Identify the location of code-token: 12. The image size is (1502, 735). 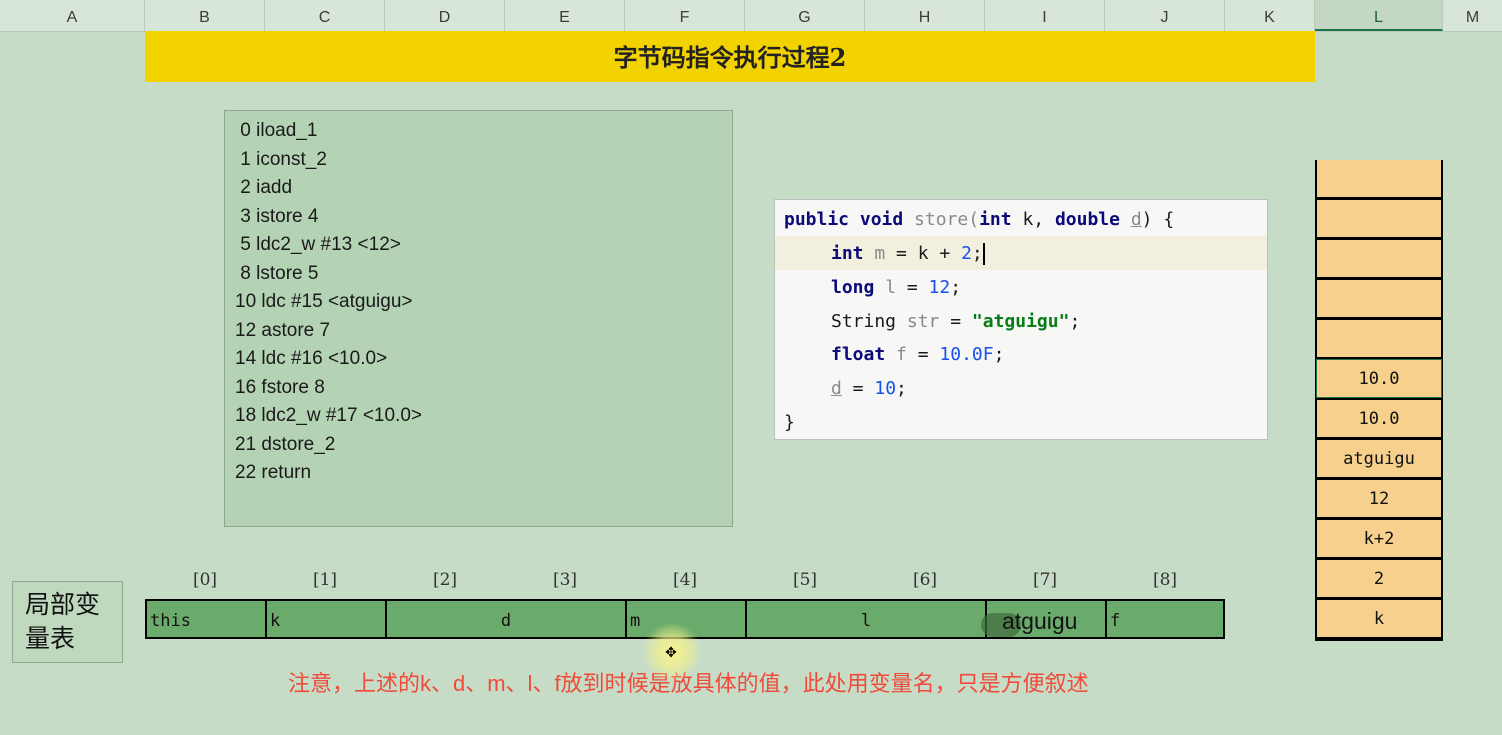
(939, 287).